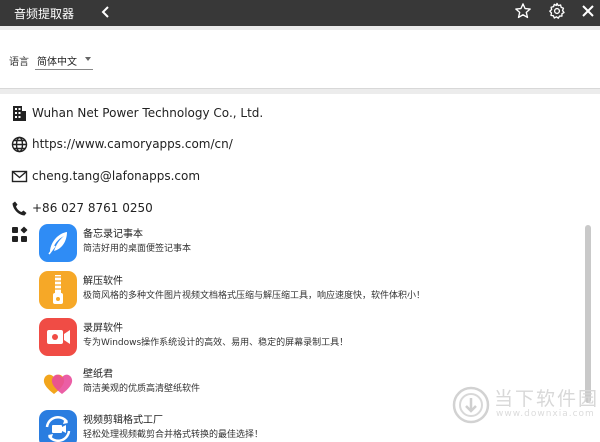 The image size is (600, 442). I want to click on back-arrow-icon, so click(106, 12).